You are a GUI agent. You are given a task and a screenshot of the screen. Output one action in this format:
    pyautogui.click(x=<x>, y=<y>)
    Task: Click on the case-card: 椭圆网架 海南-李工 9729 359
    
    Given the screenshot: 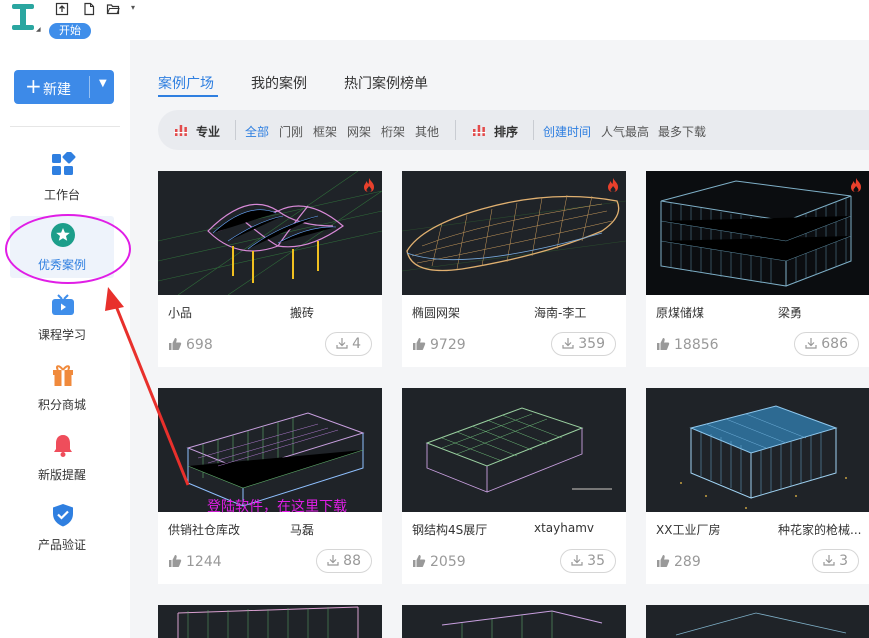 What is the action you would take?
    pyautogui.click(x=514, y=269)
    